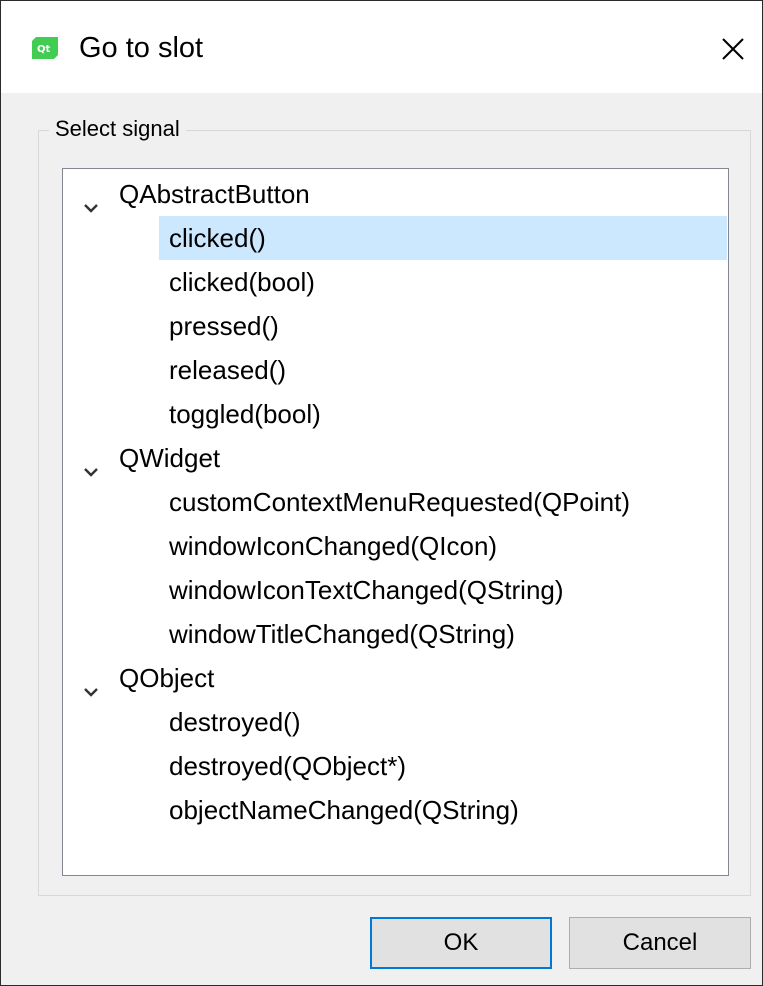 The width and height of the screenshot is (763, 986). Describe the element at coordinates (395, 458) in the screenshot. I see `tree-group-qwidget: QWidget` at that location.